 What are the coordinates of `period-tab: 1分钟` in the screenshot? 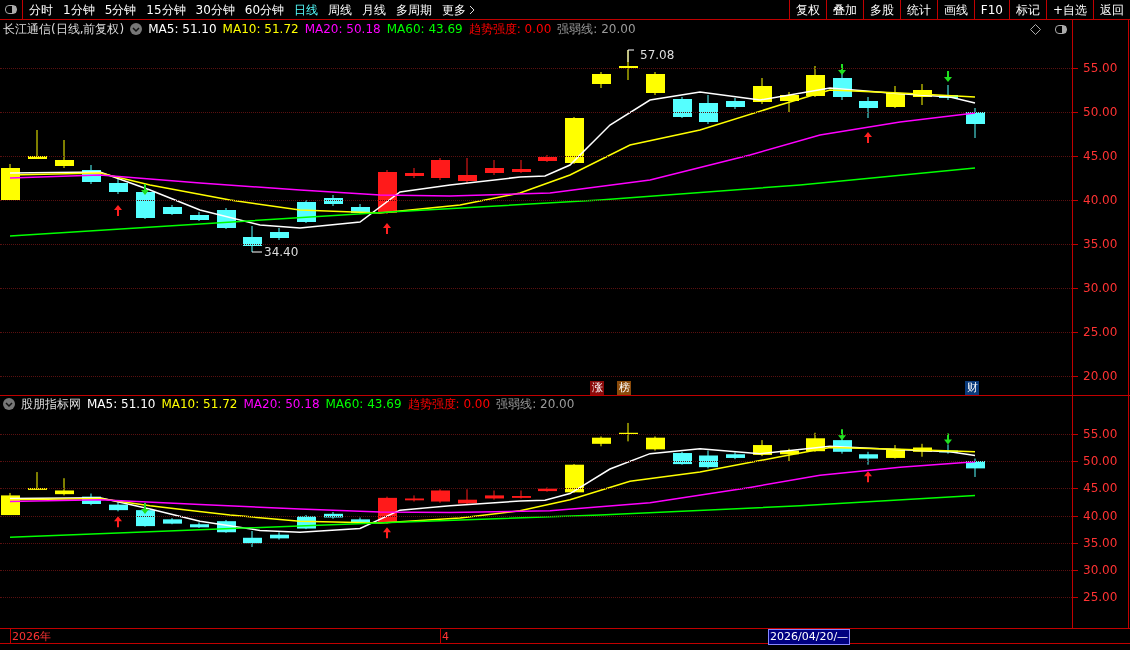 It's located at (79, 9).